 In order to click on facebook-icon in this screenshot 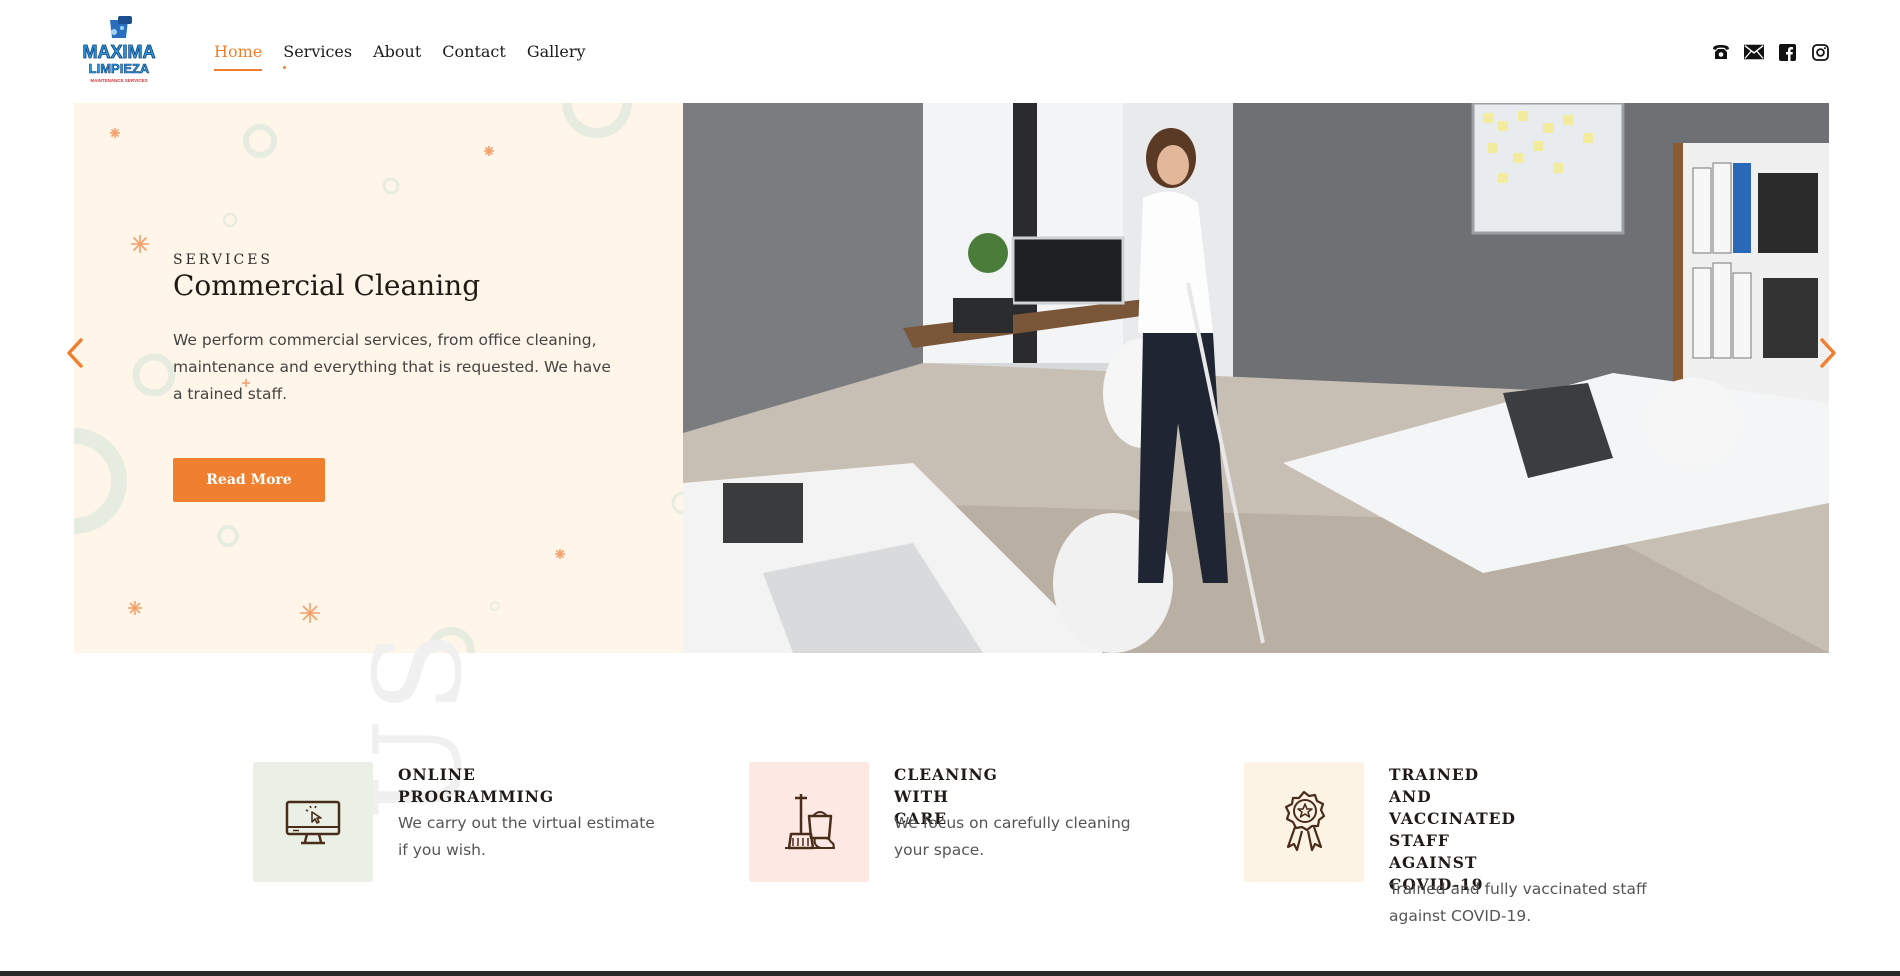, I will do `click(1787, 52)`.